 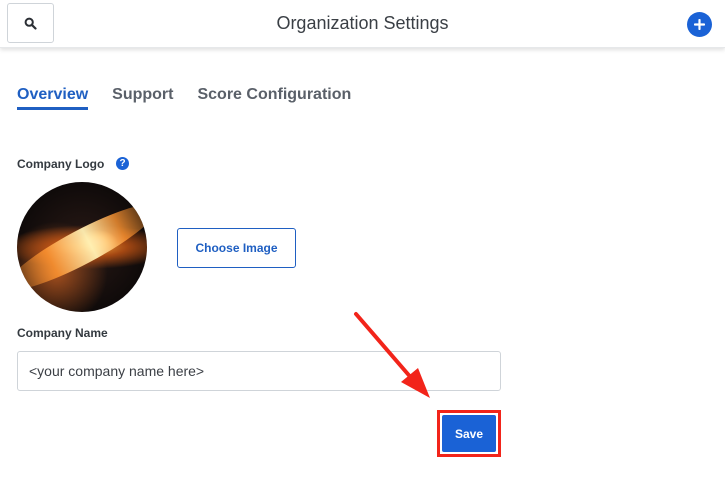 I want to click on company-name-label: Company Name, so click(x=62, y=333).